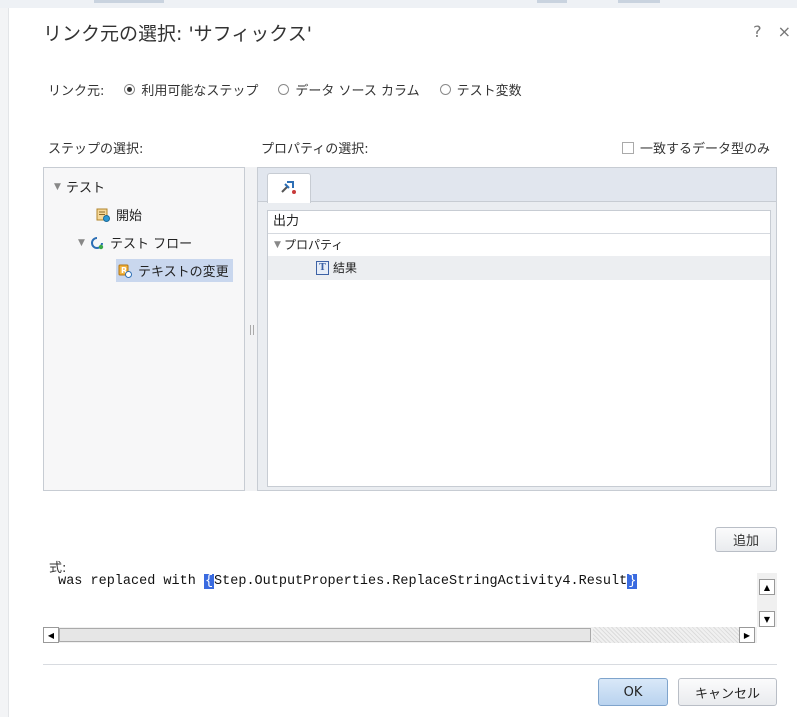  I want to click on help-button: ?, so click(757, 31).